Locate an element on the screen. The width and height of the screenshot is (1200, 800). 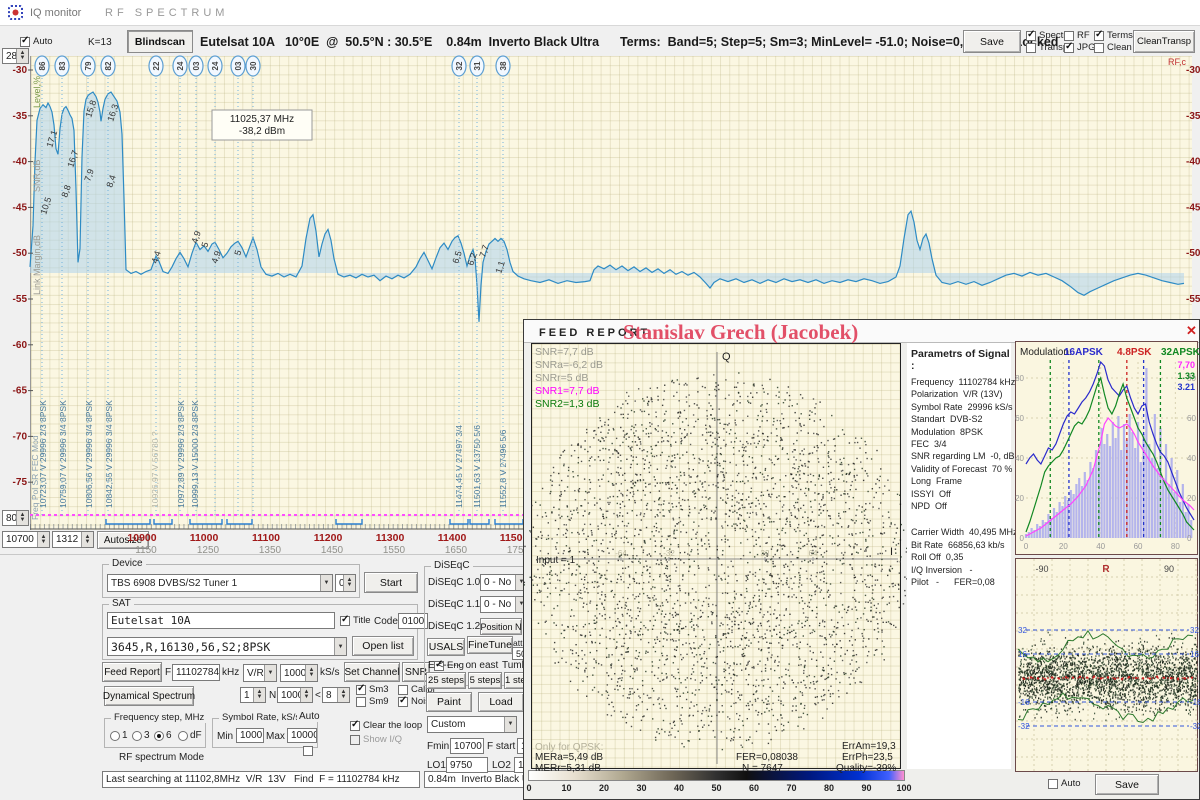
autosize-button: Autosize is located at coordinates (123, 540).